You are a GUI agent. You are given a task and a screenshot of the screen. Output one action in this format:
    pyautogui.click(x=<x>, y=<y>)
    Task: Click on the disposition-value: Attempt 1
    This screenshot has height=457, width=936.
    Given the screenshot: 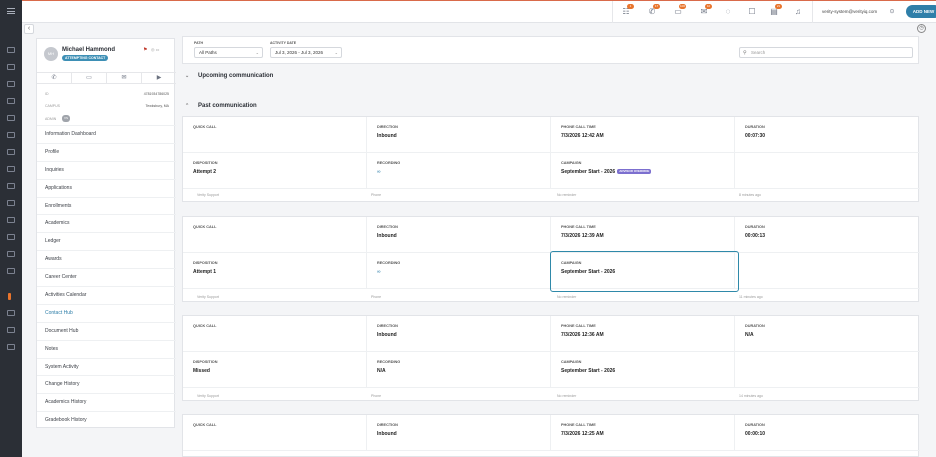 What is the action you would take?
    pyautogui.click(x=205, y=272)
    